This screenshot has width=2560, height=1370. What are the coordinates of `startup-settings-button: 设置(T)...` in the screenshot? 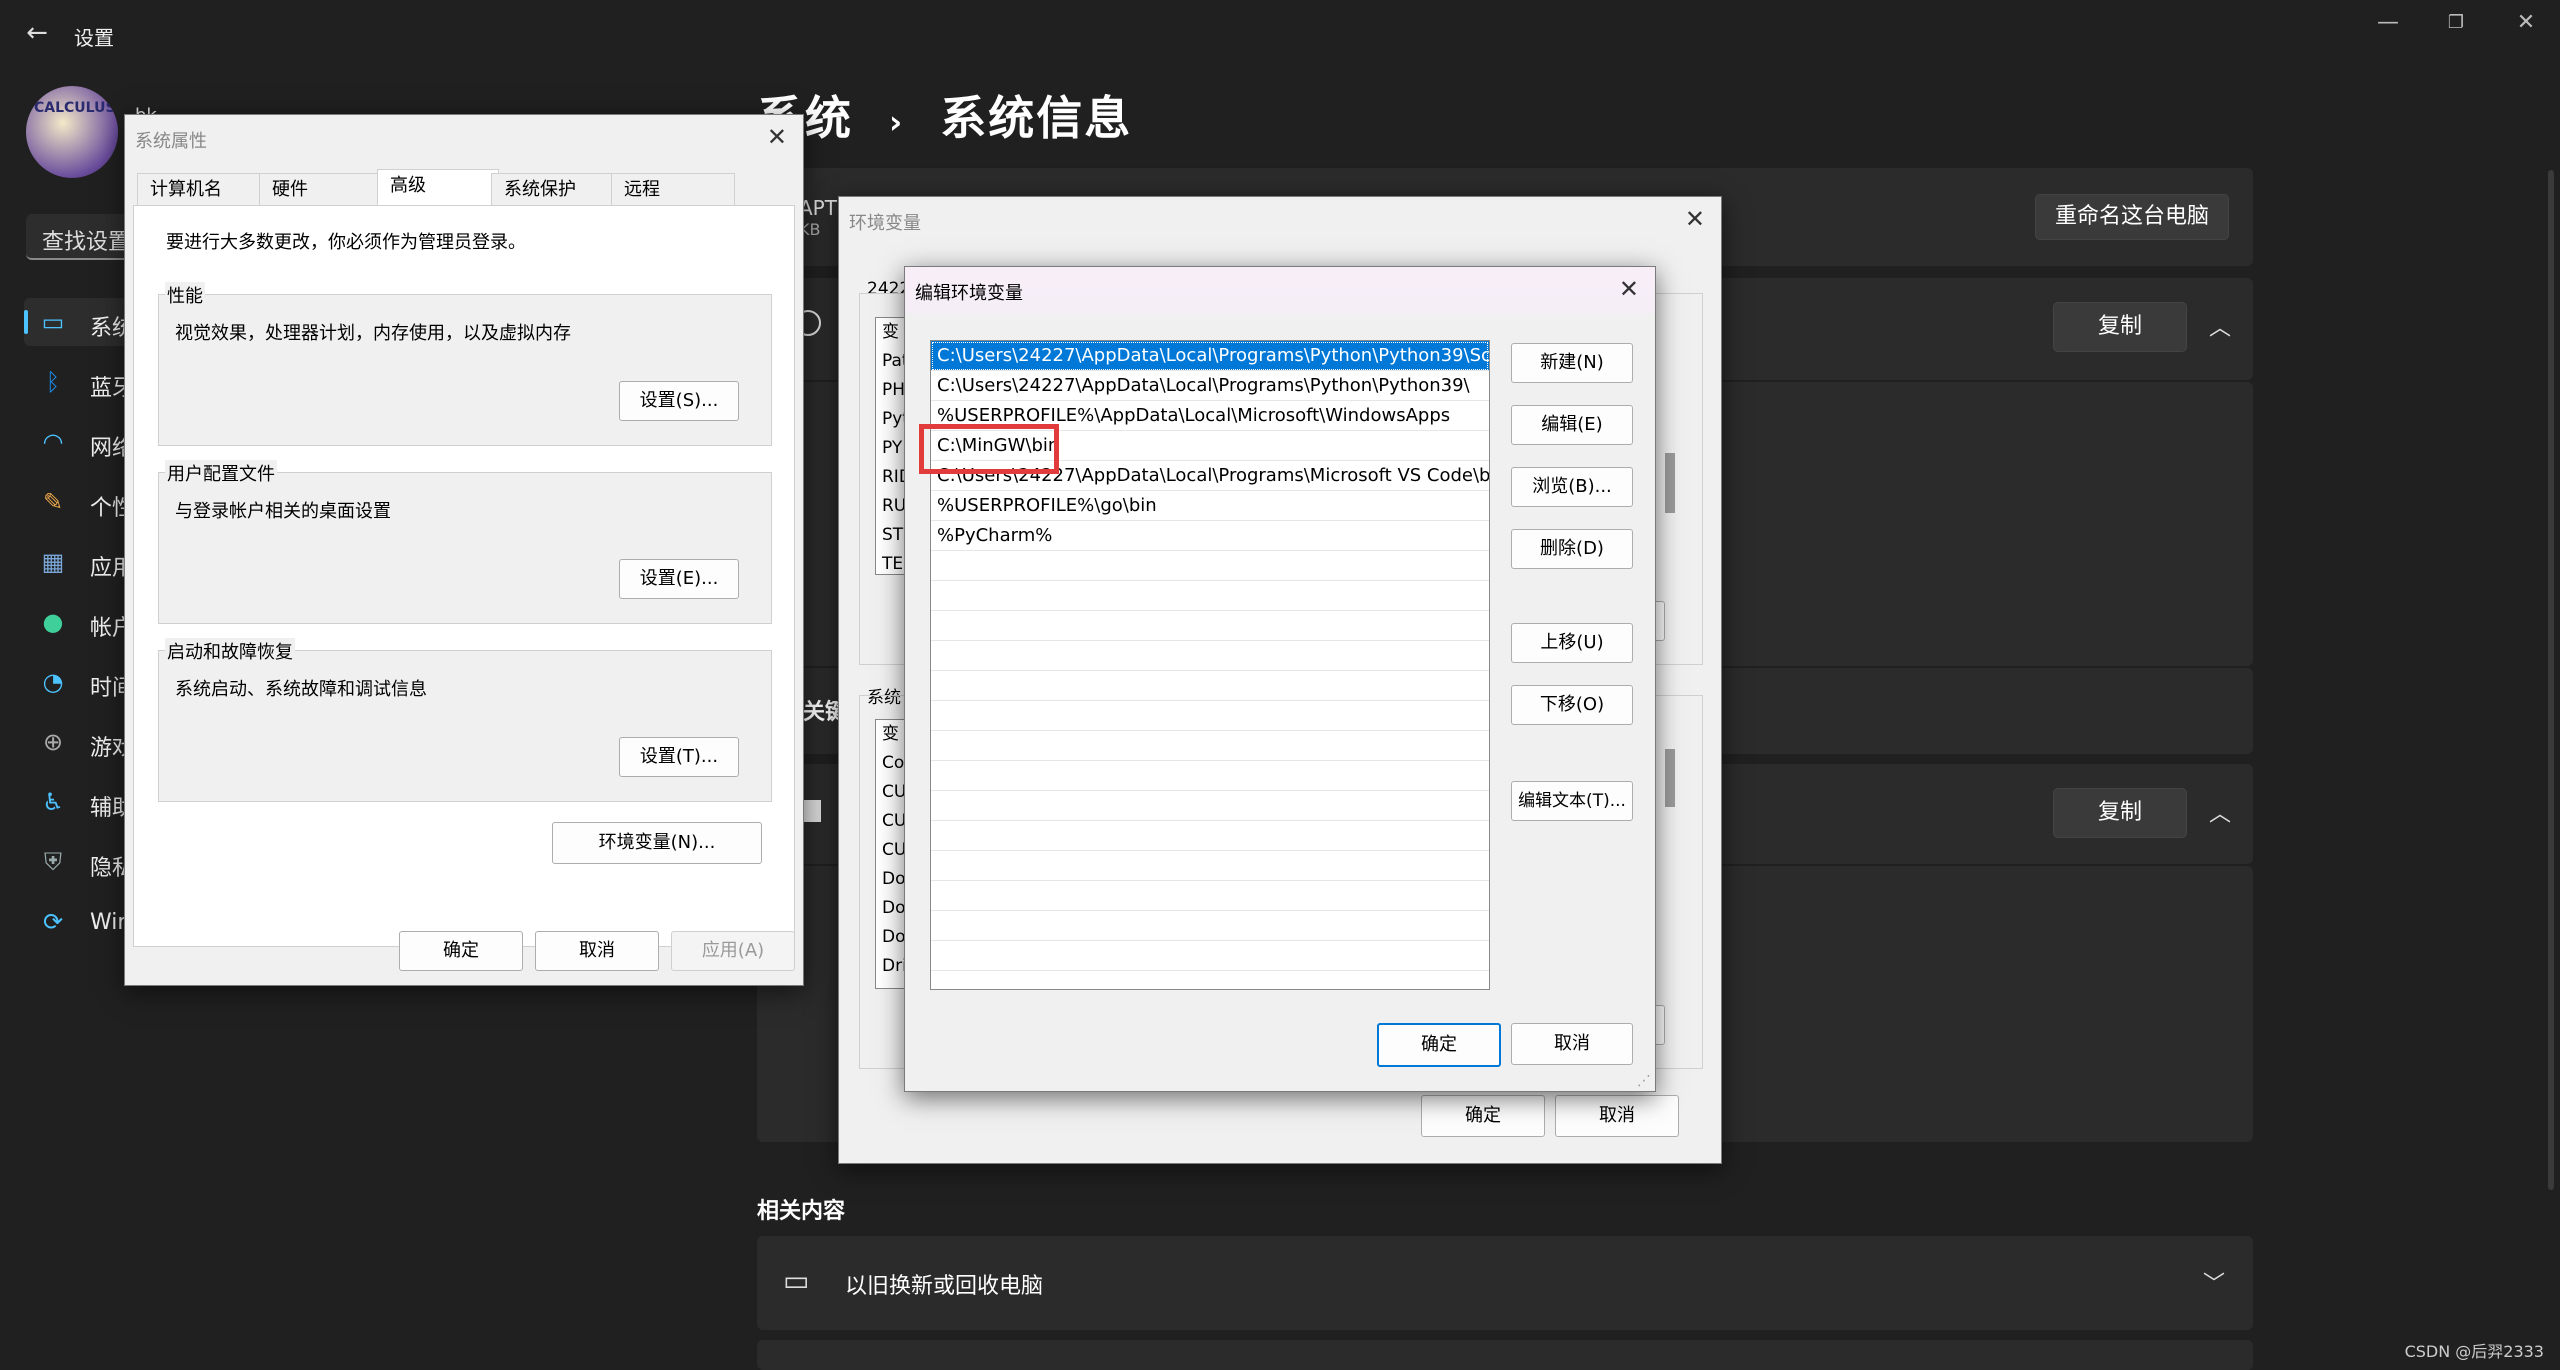 It's located at (679, 757).